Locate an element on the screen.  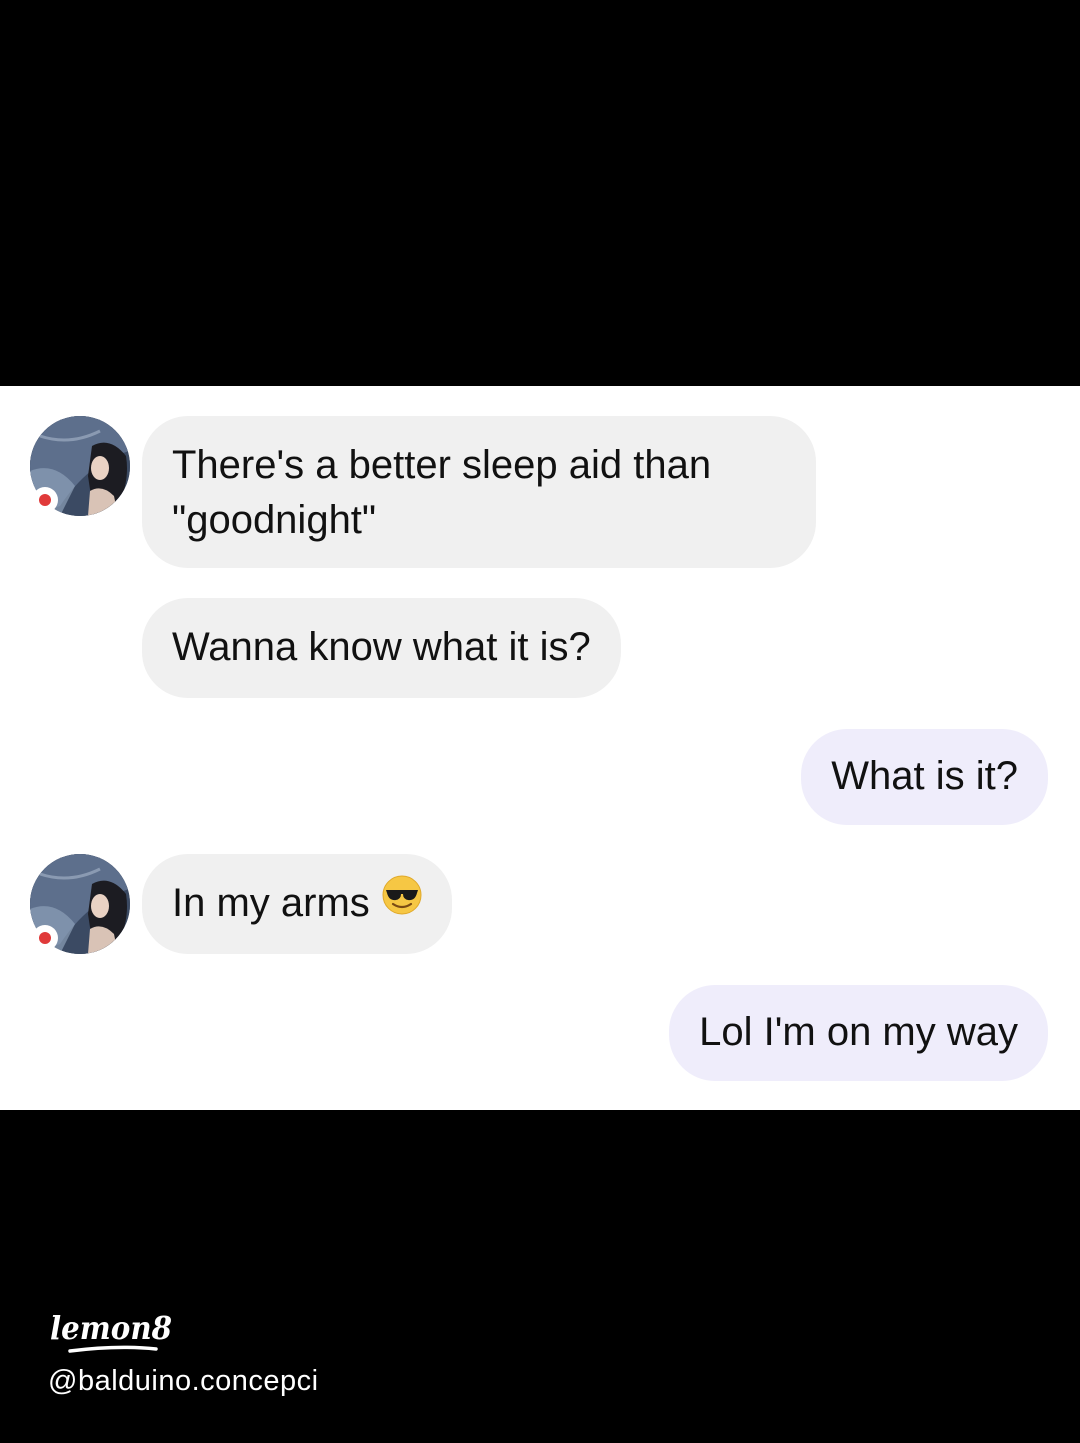
message-bubble-incoming: Wanna know what it is? is located at coordinates (381, 648).